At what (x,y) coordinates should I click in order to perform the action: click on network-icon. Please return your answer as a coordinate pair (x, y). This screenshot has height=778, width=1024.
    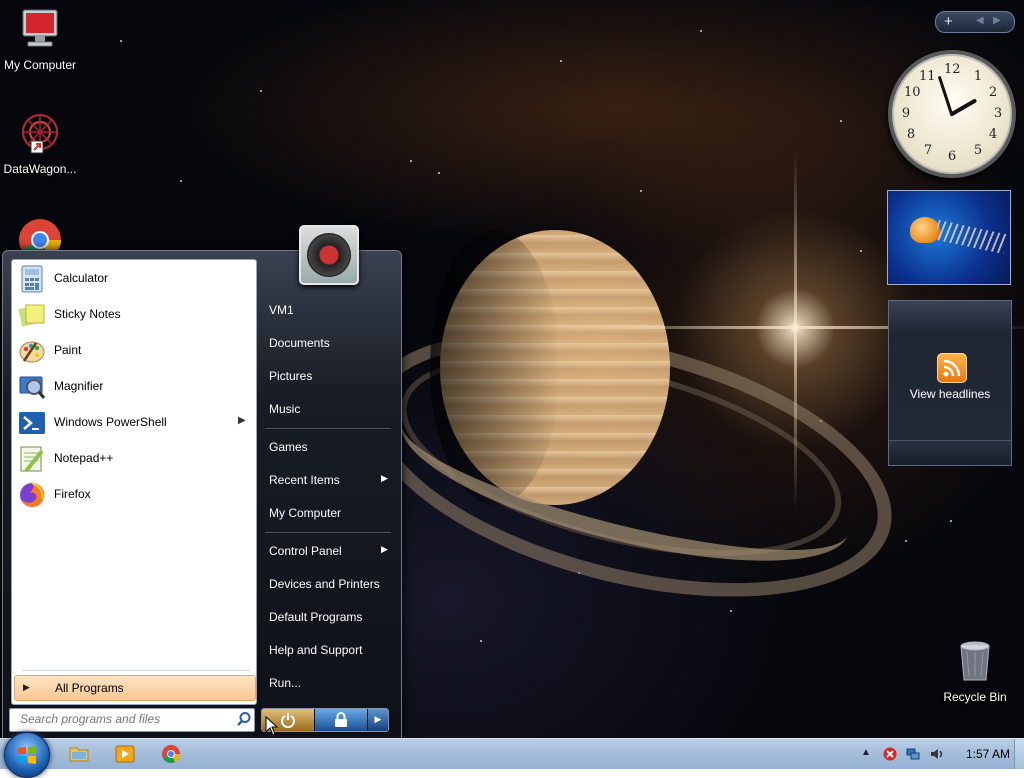
    Looking at the image, I should click on (913, 754).